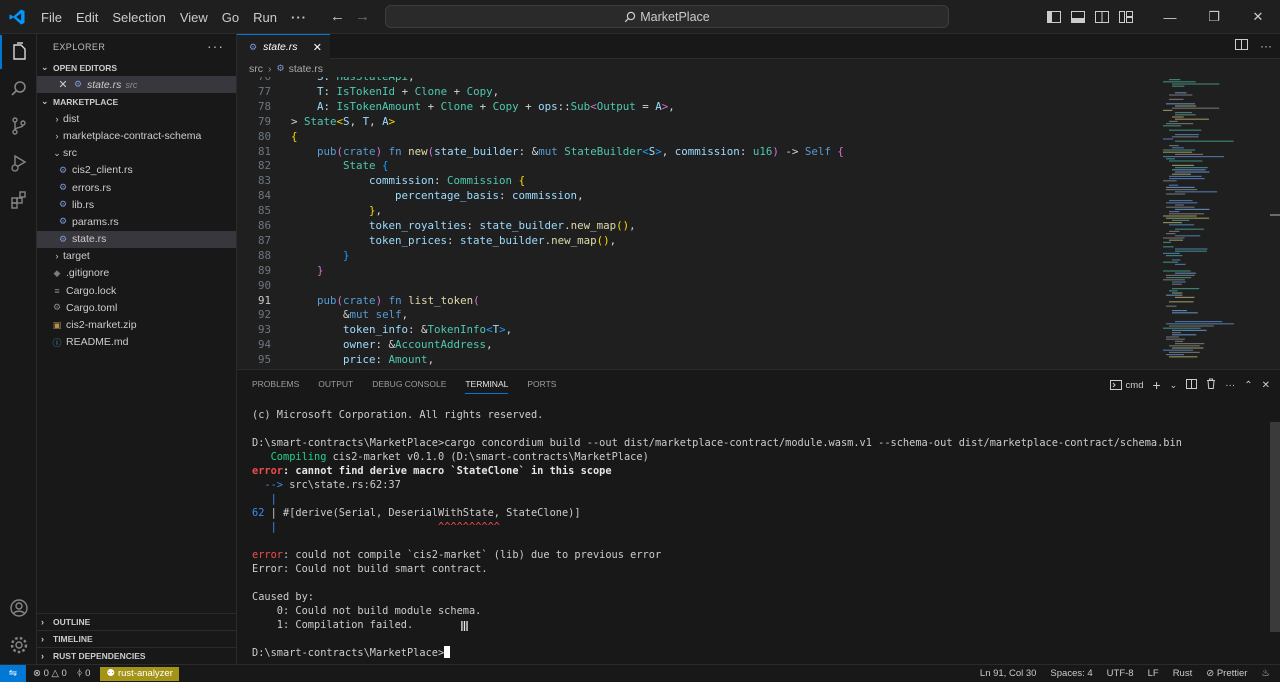 This screenshot has width=1280, height=682. I want to click on menu-more: ···, so click(299, 17).